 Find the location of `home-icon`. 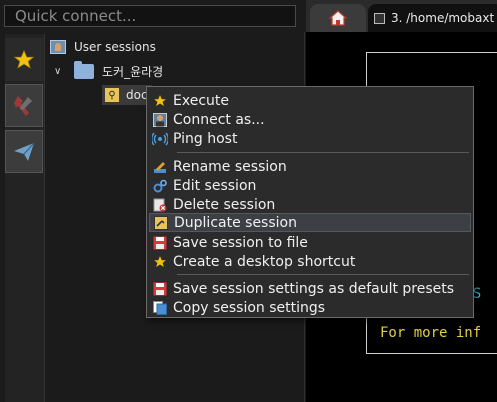

home-icon is located at coordinates (338, 18).